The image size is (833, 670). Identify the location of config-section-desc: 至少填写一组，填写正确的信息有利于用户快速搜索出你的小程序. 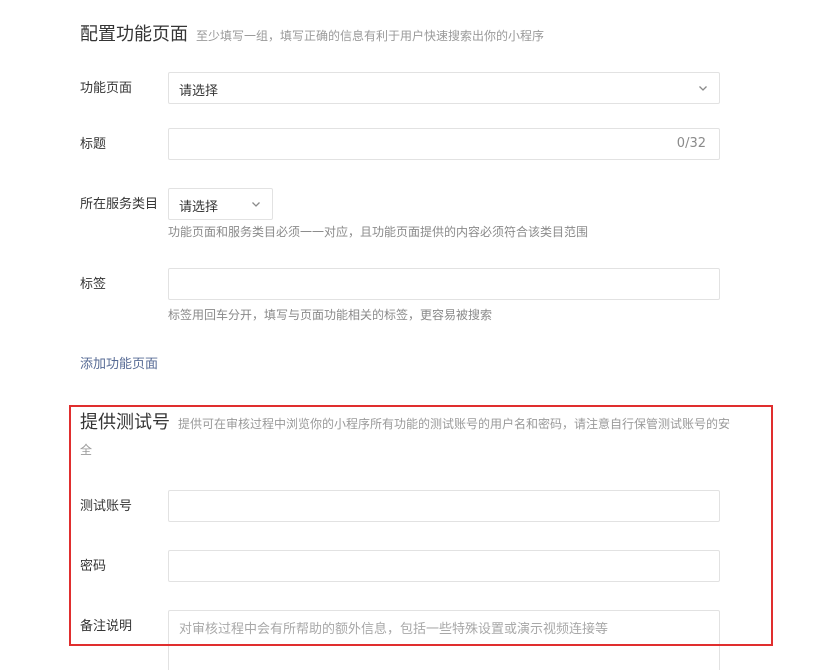
(370, 36).